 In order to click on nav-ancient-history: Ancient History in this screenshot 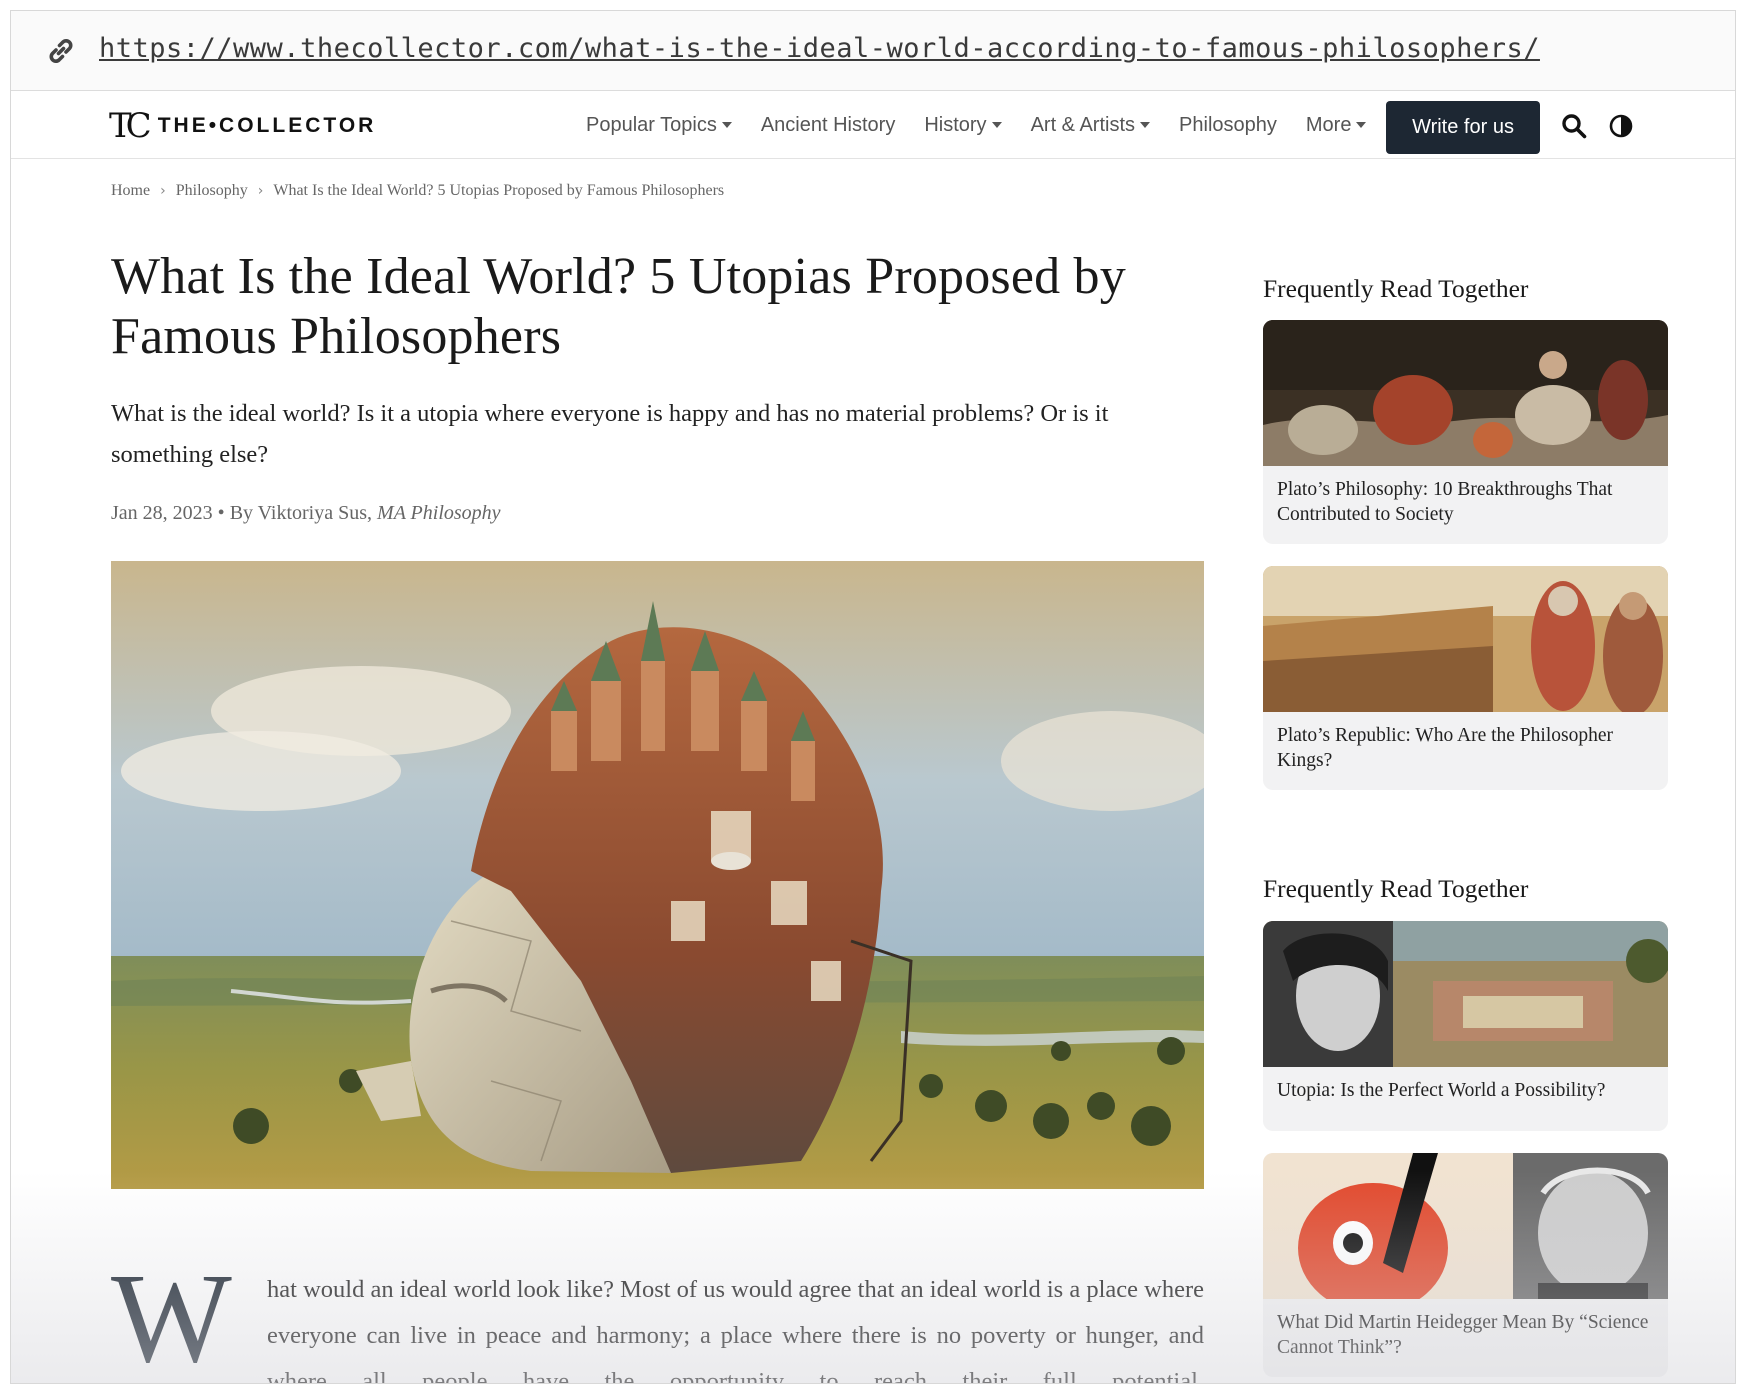, I will do `click(828, 125)`.